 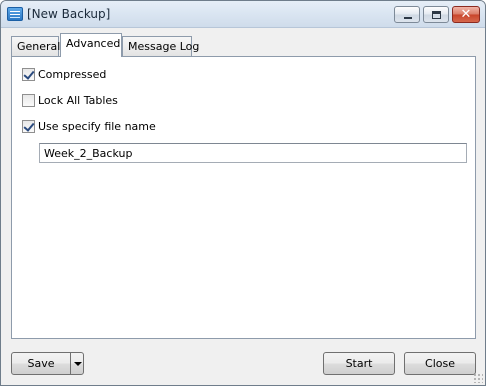 What do you see at coordinates (407, 14) in the screenshot?
I see `minimize-button` at bounding box center [407, 14].